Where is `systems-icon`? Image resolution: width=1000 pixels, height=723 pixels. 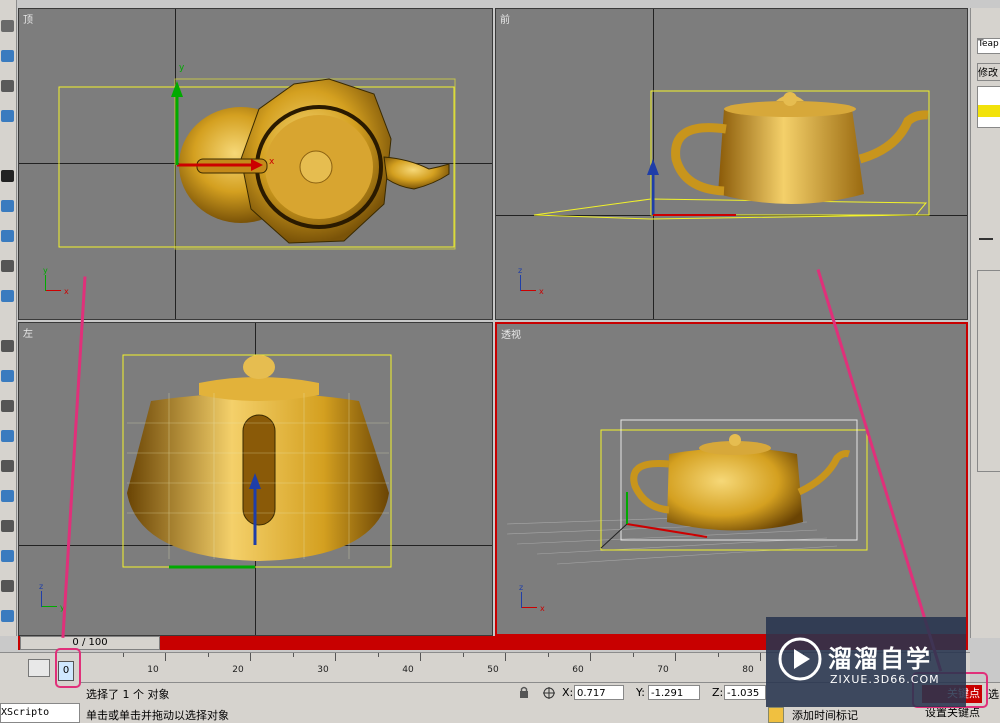 systems-icon is located at coordinates (7, 236).